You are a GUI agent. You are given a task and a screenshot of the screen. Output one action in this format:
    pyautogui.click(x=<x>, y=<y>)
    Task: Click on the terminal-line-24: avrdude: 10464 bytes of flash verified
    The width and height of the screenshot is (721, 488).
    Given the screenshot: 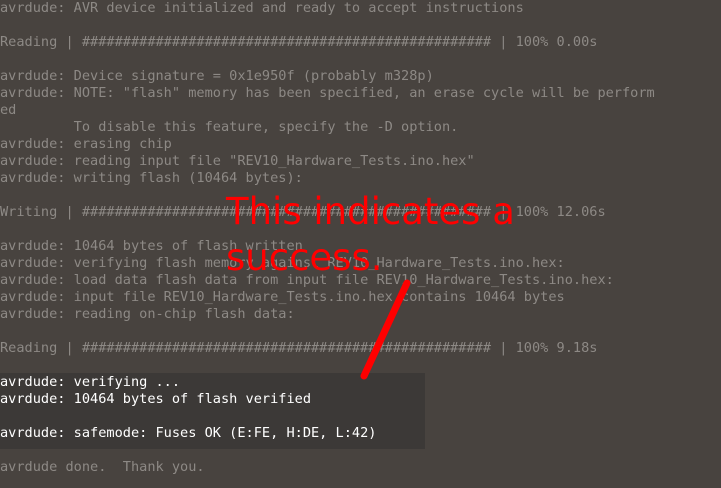 What is the action you would take?
    pyautogui.click(x=155, y=399)
    